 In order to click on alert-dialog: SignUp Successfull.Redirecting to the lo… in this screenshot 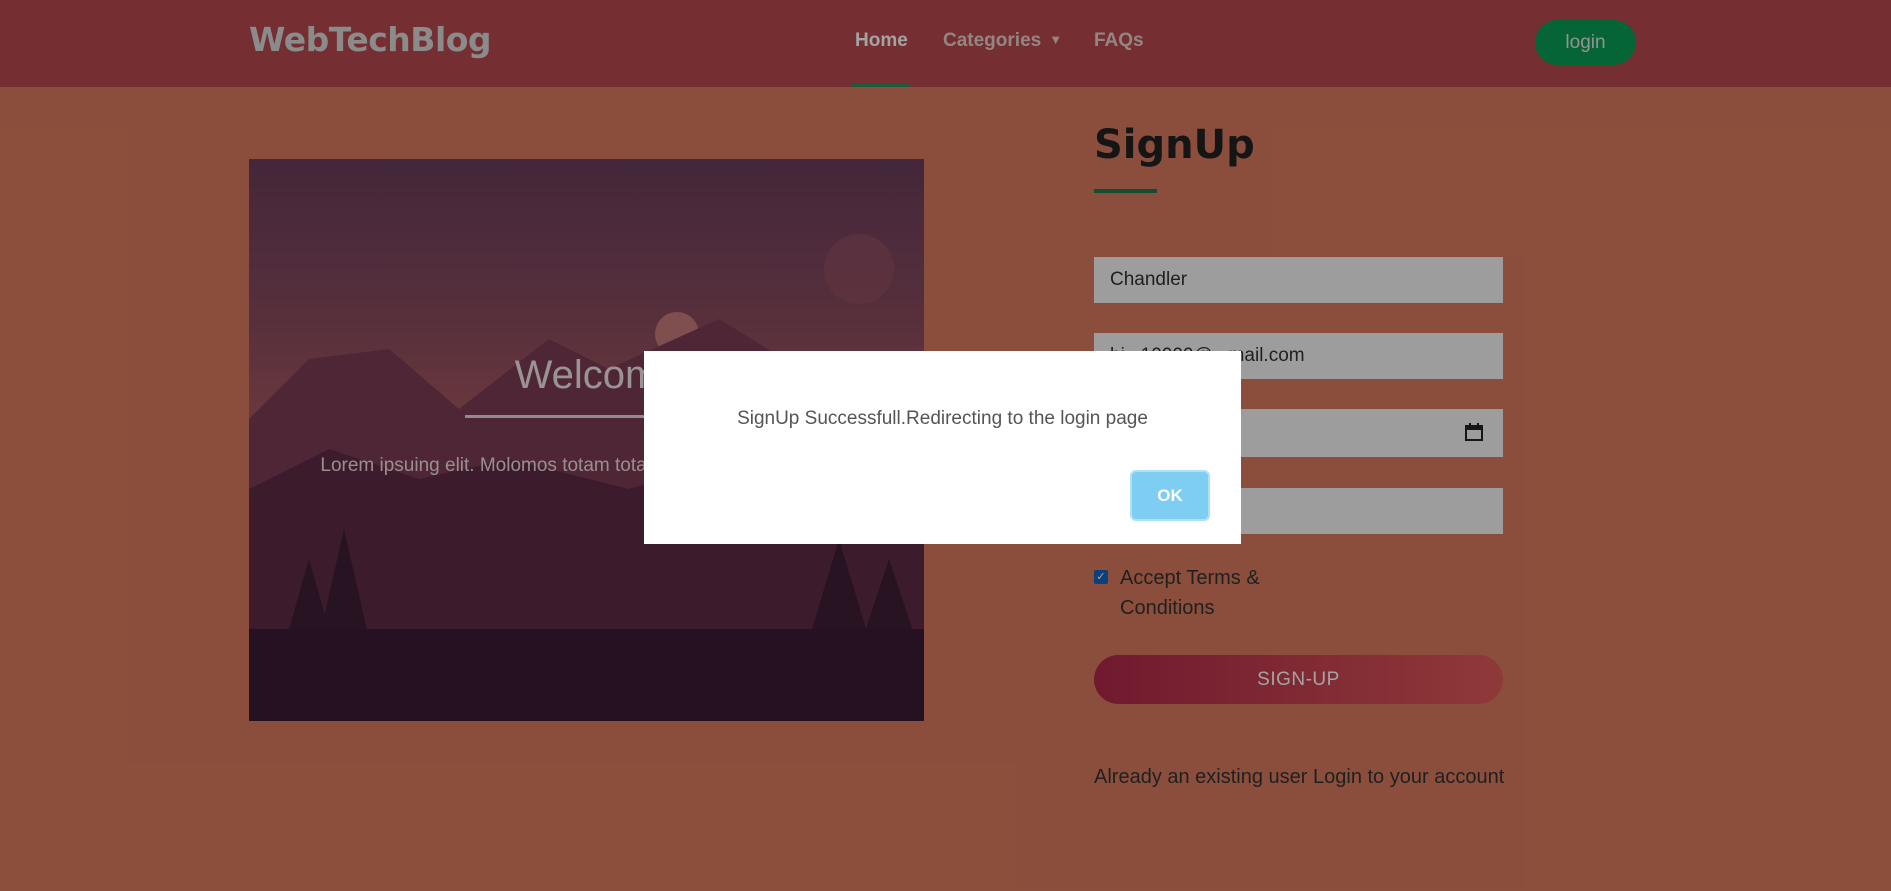, I will do `click(942, 447)`.